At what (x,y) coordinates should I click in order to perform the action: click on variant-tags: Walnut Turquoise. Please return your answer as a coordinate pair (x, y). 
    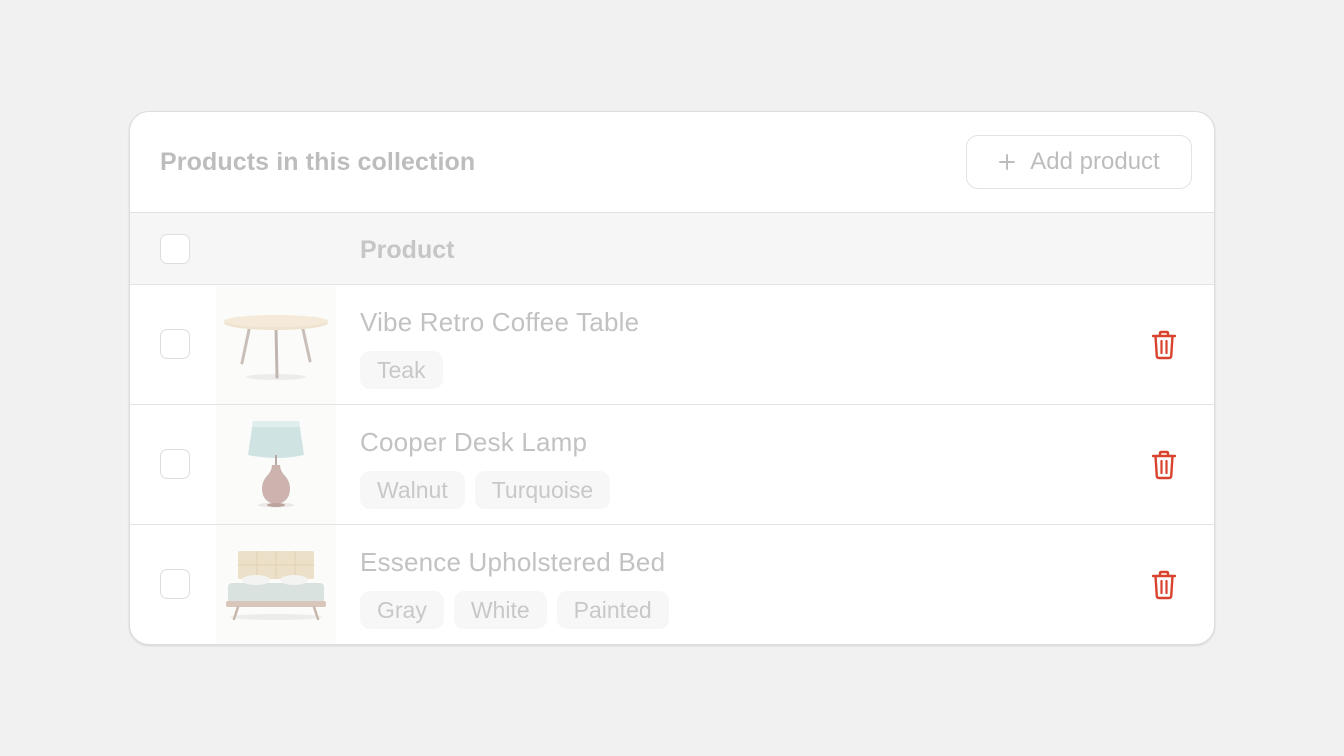
    Looking at the image, I should click on (485, 490).